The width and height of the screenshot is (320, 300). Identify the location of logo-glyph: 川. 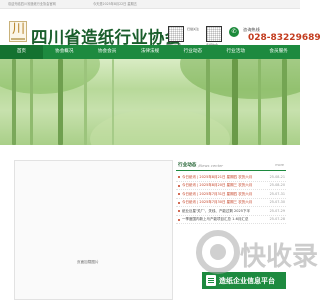
(19, 29).